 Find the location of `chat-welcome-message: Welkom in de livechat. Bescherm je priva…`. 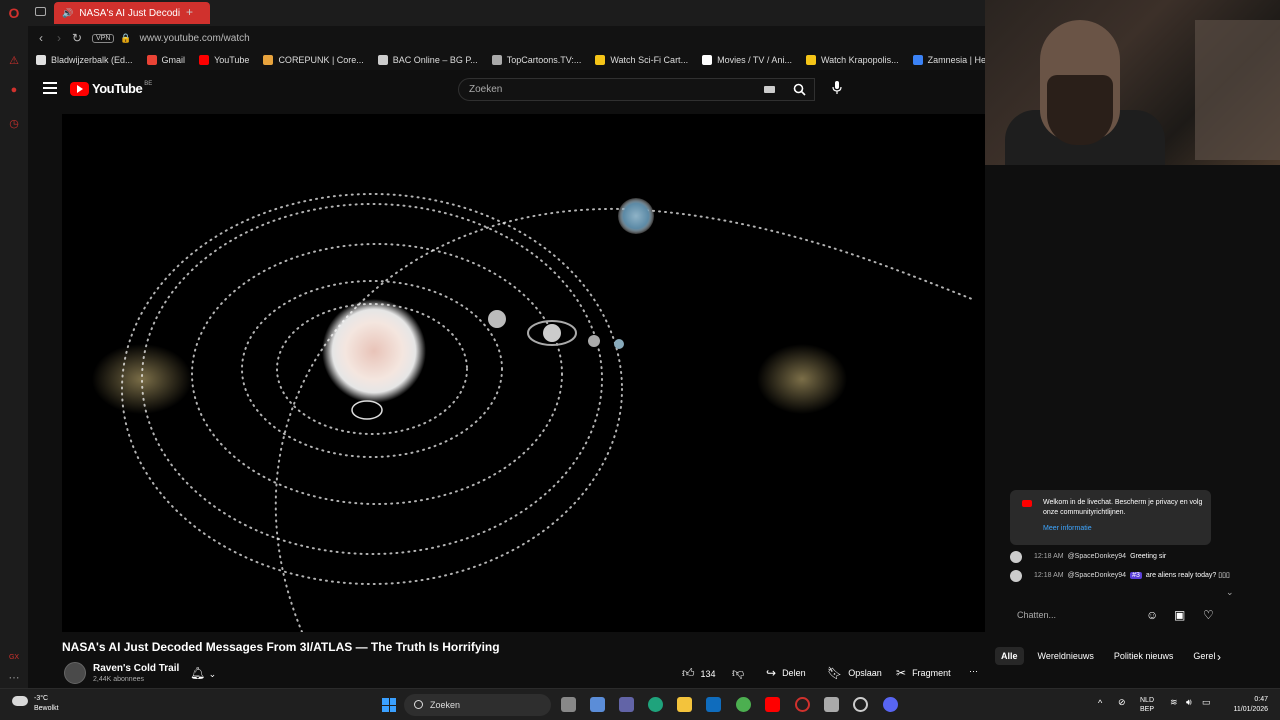

chat-welcome-message: Welkom in de livechat. Bescherm je priva… is located at coordinates (1110, 517).